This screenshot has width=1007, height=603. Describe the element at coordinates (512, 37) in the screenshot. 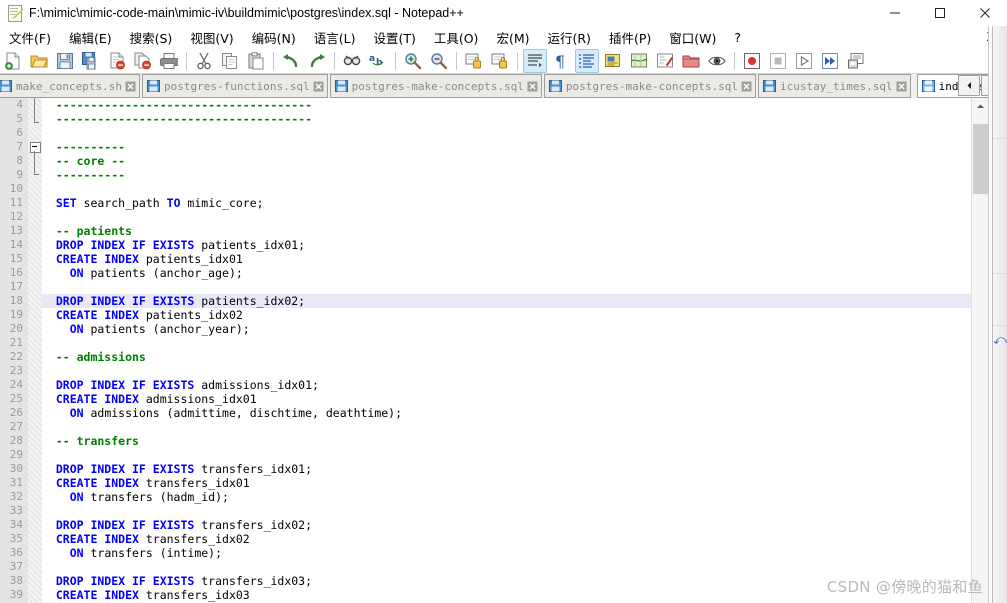

I see `menu-macro: 宏(M)` at that location.